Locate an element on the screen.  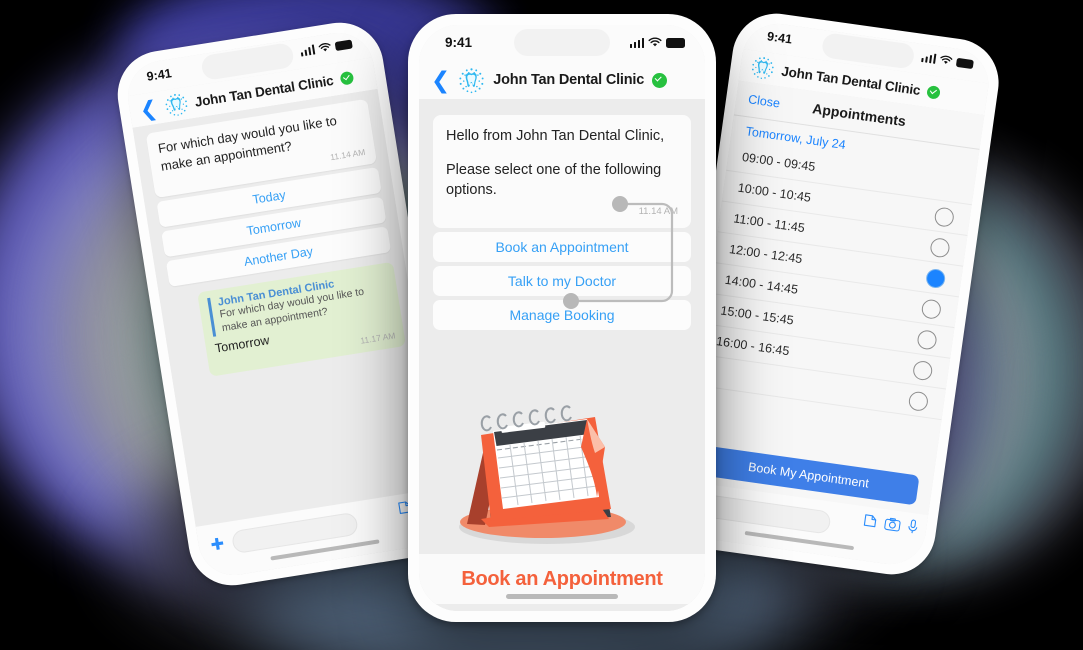
option-book-an-appointment: Book an Appointment is located at coordinates (562, 246).